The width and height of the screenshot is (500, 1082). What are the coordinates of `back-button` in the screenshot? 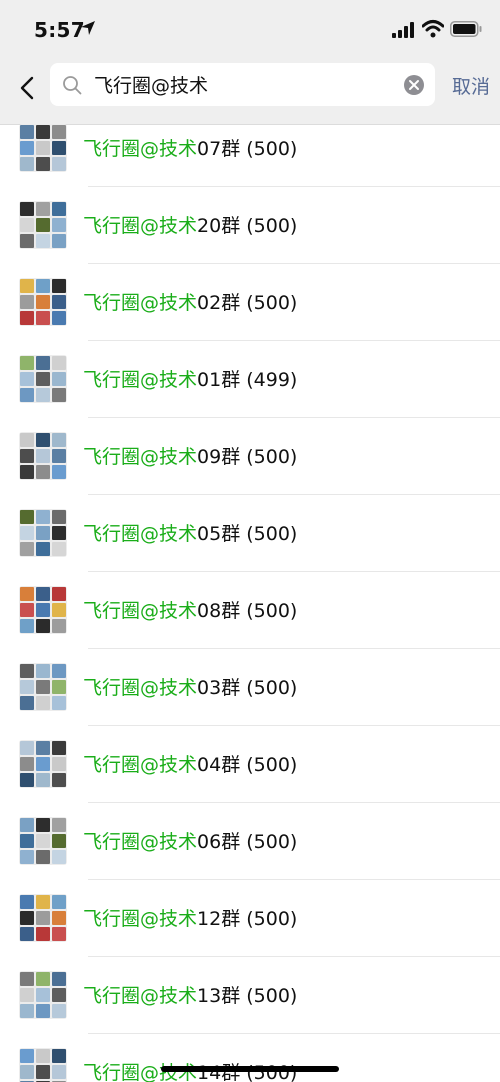 It's located at (27, 88).